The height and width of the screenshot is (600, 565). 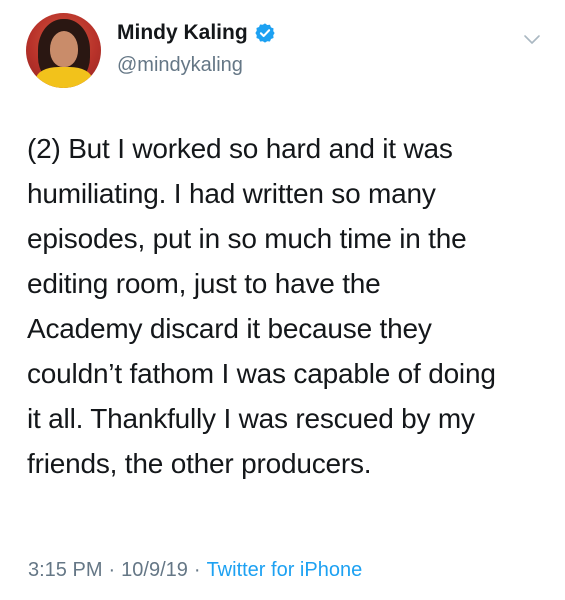 I want to click on author-name: Mindy Kaling, so click(x=182, y=33).